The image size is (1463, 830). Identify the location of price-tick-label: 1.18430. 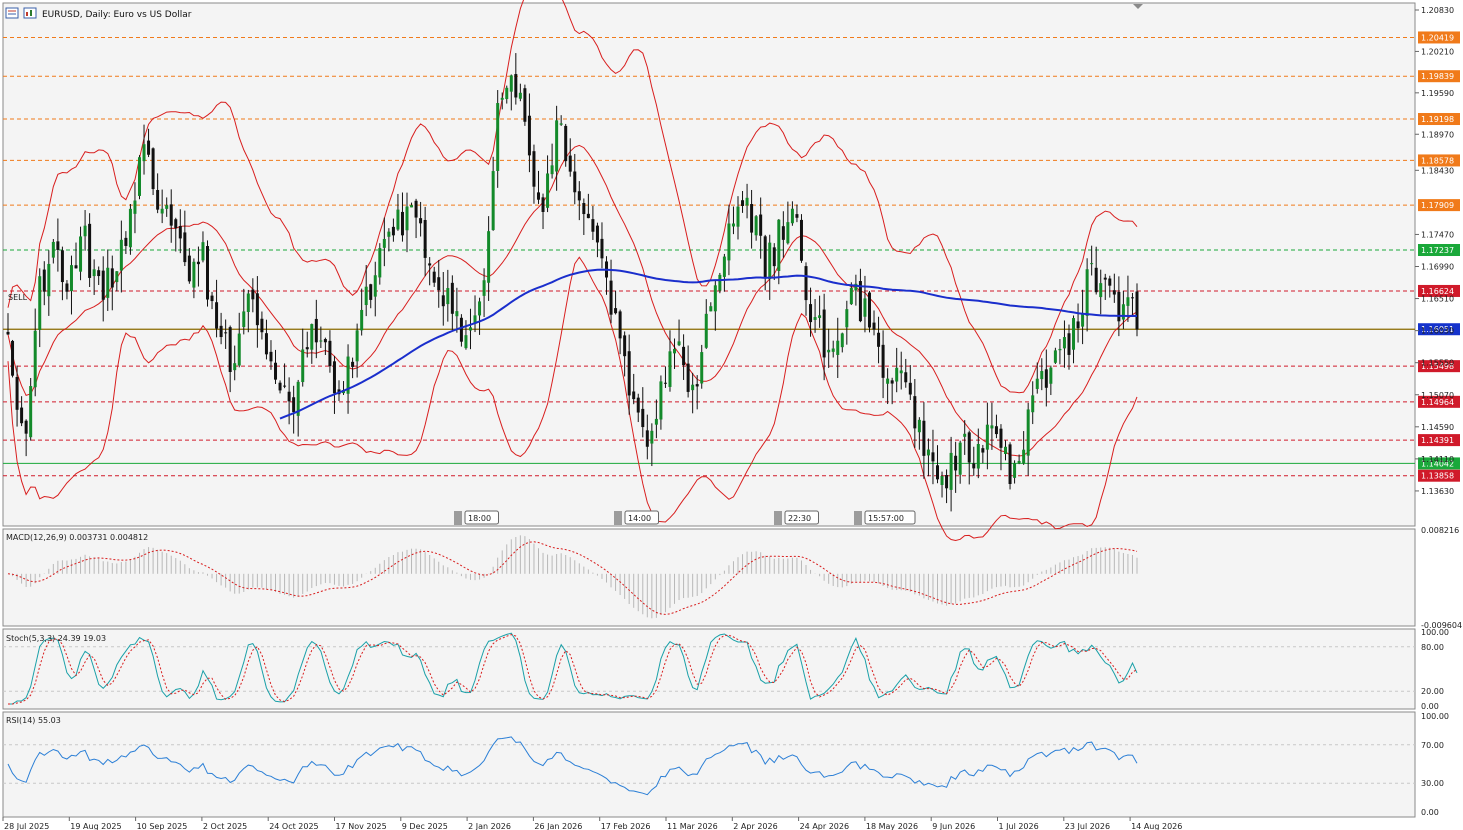
(1437, 170).